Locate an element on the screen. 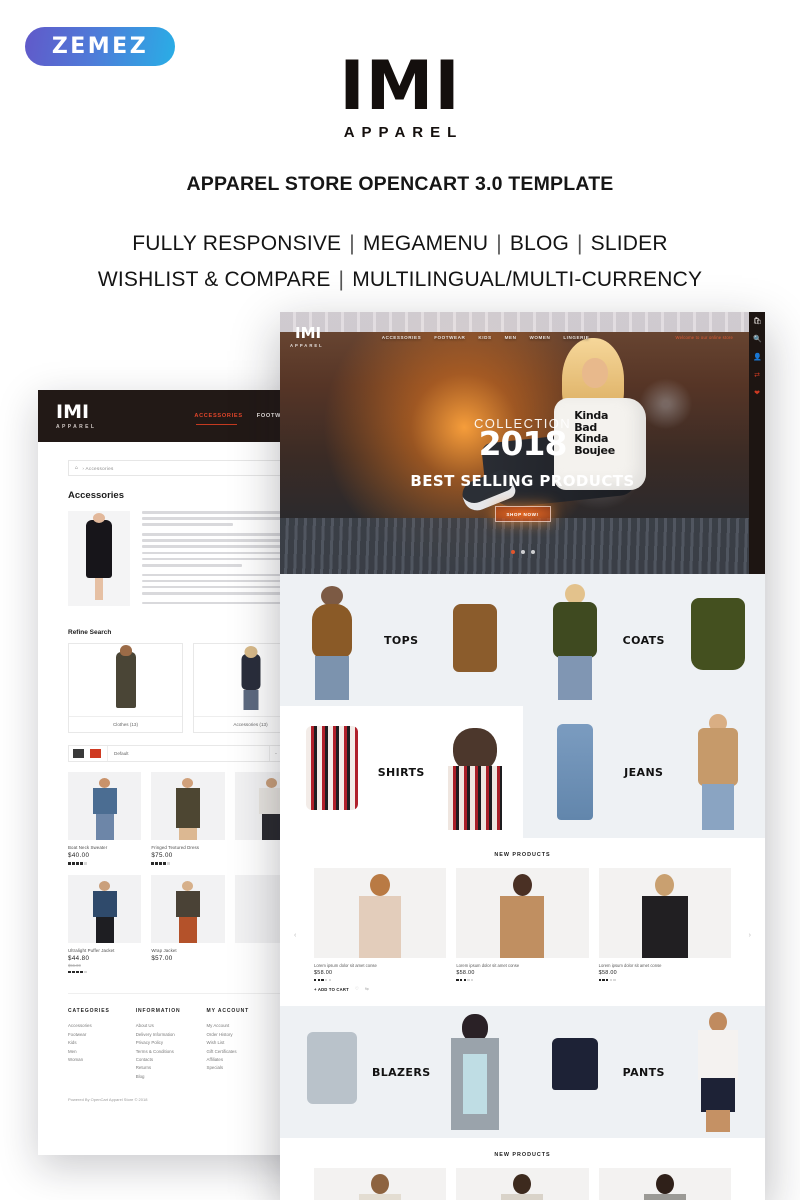 This screenshot has width=800, height=1200. category-tile-jeans: JEANS is located at coordinates (643, 772).